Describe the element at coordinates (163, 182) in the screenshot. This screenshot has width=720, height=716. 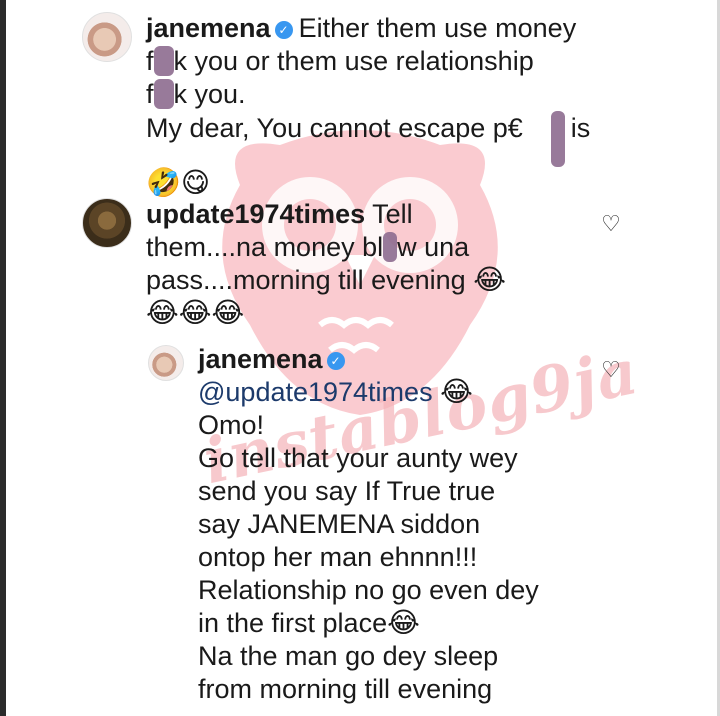
I see `rofl-emoji-icon: 🤣` at that location.